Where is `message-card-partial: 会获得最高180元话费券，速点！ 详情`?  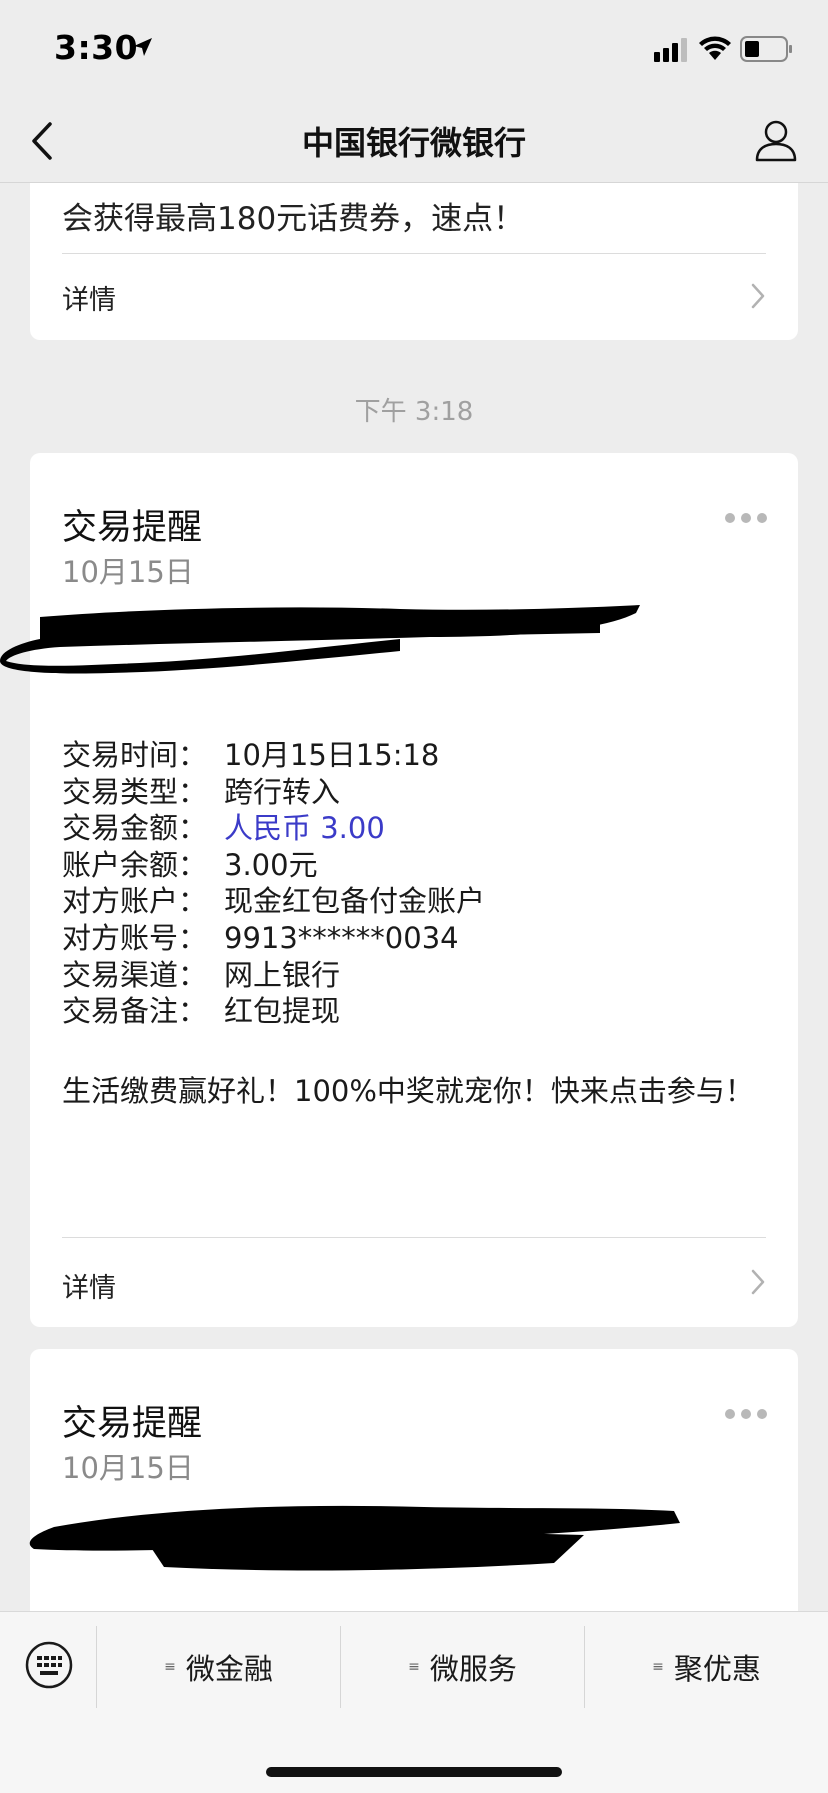 message-card-partial: 会获得最高180元话费券，速点！ 详情 is located at coordinates (414, 261).